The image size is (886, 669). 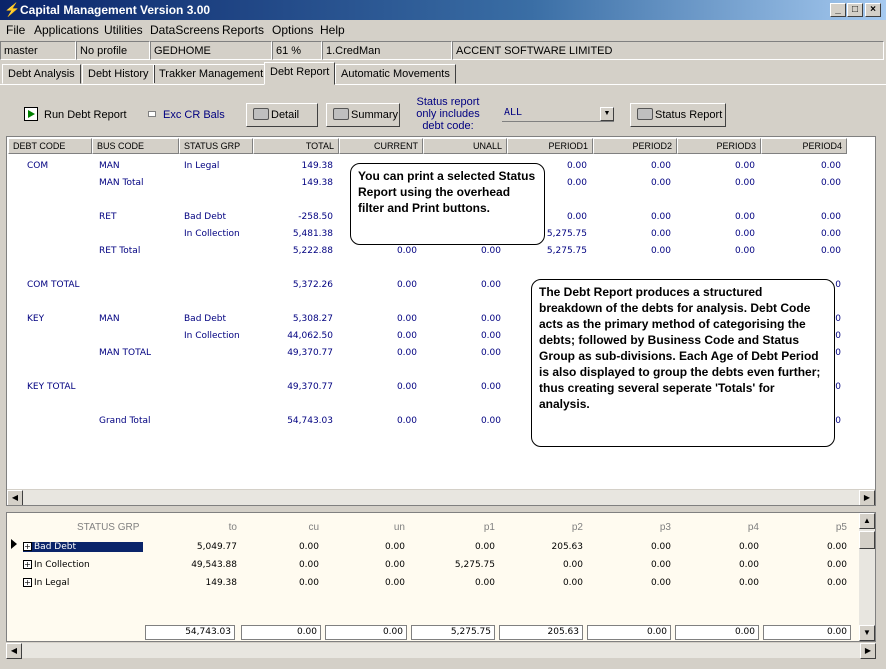 I want to click on grid-cell-total: -258.50, so click(x=293, y=217).